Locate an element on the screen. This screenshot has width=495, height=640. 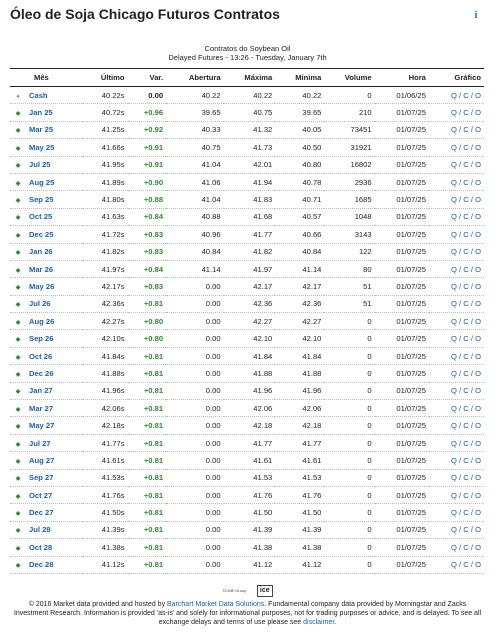
month-link: Dec 27 is located at coordinates (41, 512).